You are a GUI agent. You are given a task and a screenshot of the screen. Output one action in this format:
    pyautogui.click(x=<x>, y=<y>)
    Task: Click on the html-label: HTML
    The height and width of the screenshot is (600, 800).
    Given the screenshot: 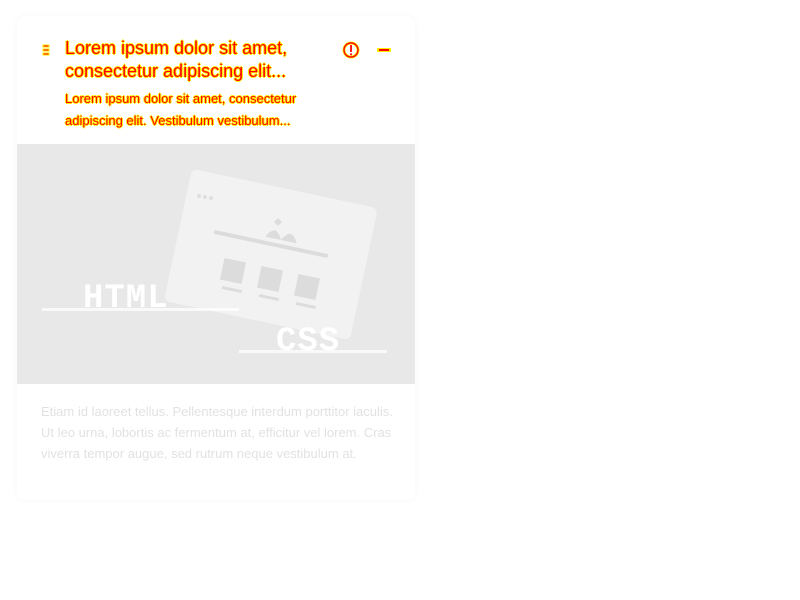 What is the action you would take?
    pyautogui.click(x=126, y=299)
    